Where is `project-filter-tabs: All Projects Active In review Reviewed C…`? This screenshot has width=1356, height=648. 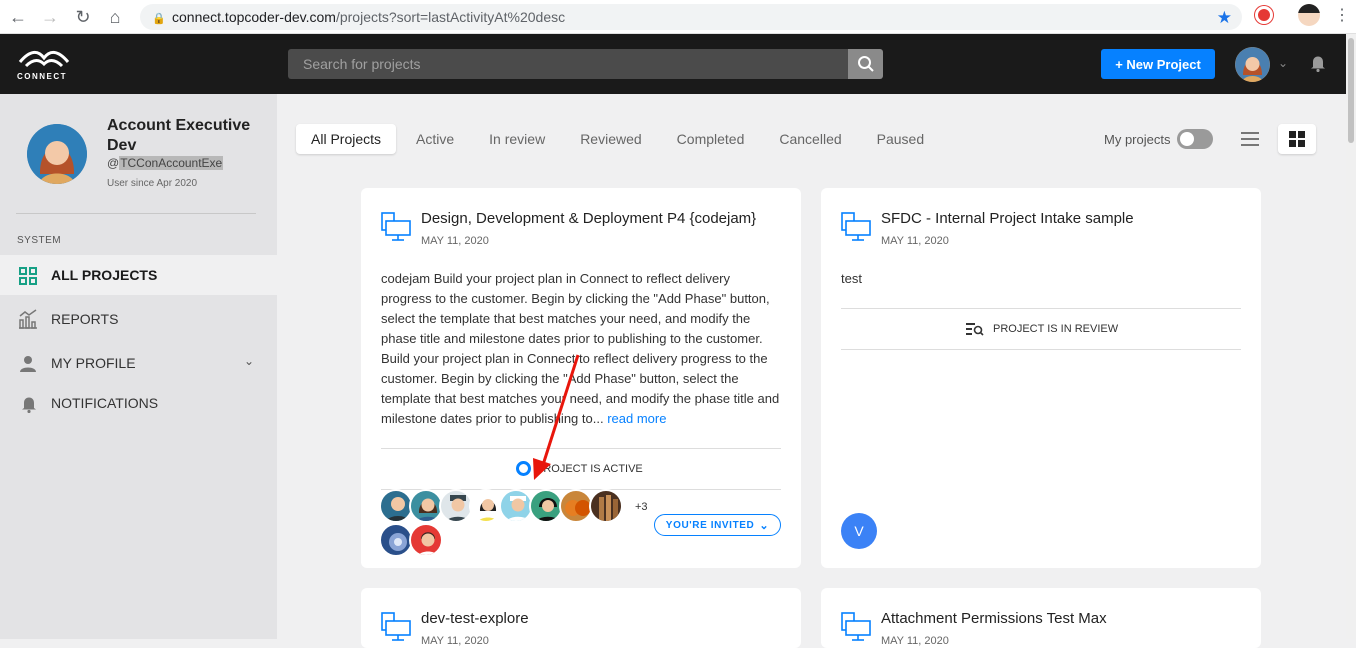
project-filter-tabs: All Projects Active In review Reviewed C… is located at coordinates (620, 139).